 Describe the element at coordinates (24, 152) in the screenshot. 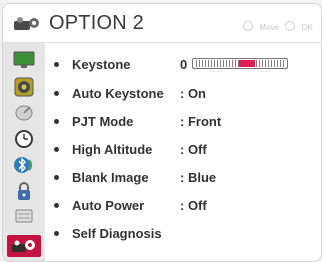

I see `category-sidebar` at that location.